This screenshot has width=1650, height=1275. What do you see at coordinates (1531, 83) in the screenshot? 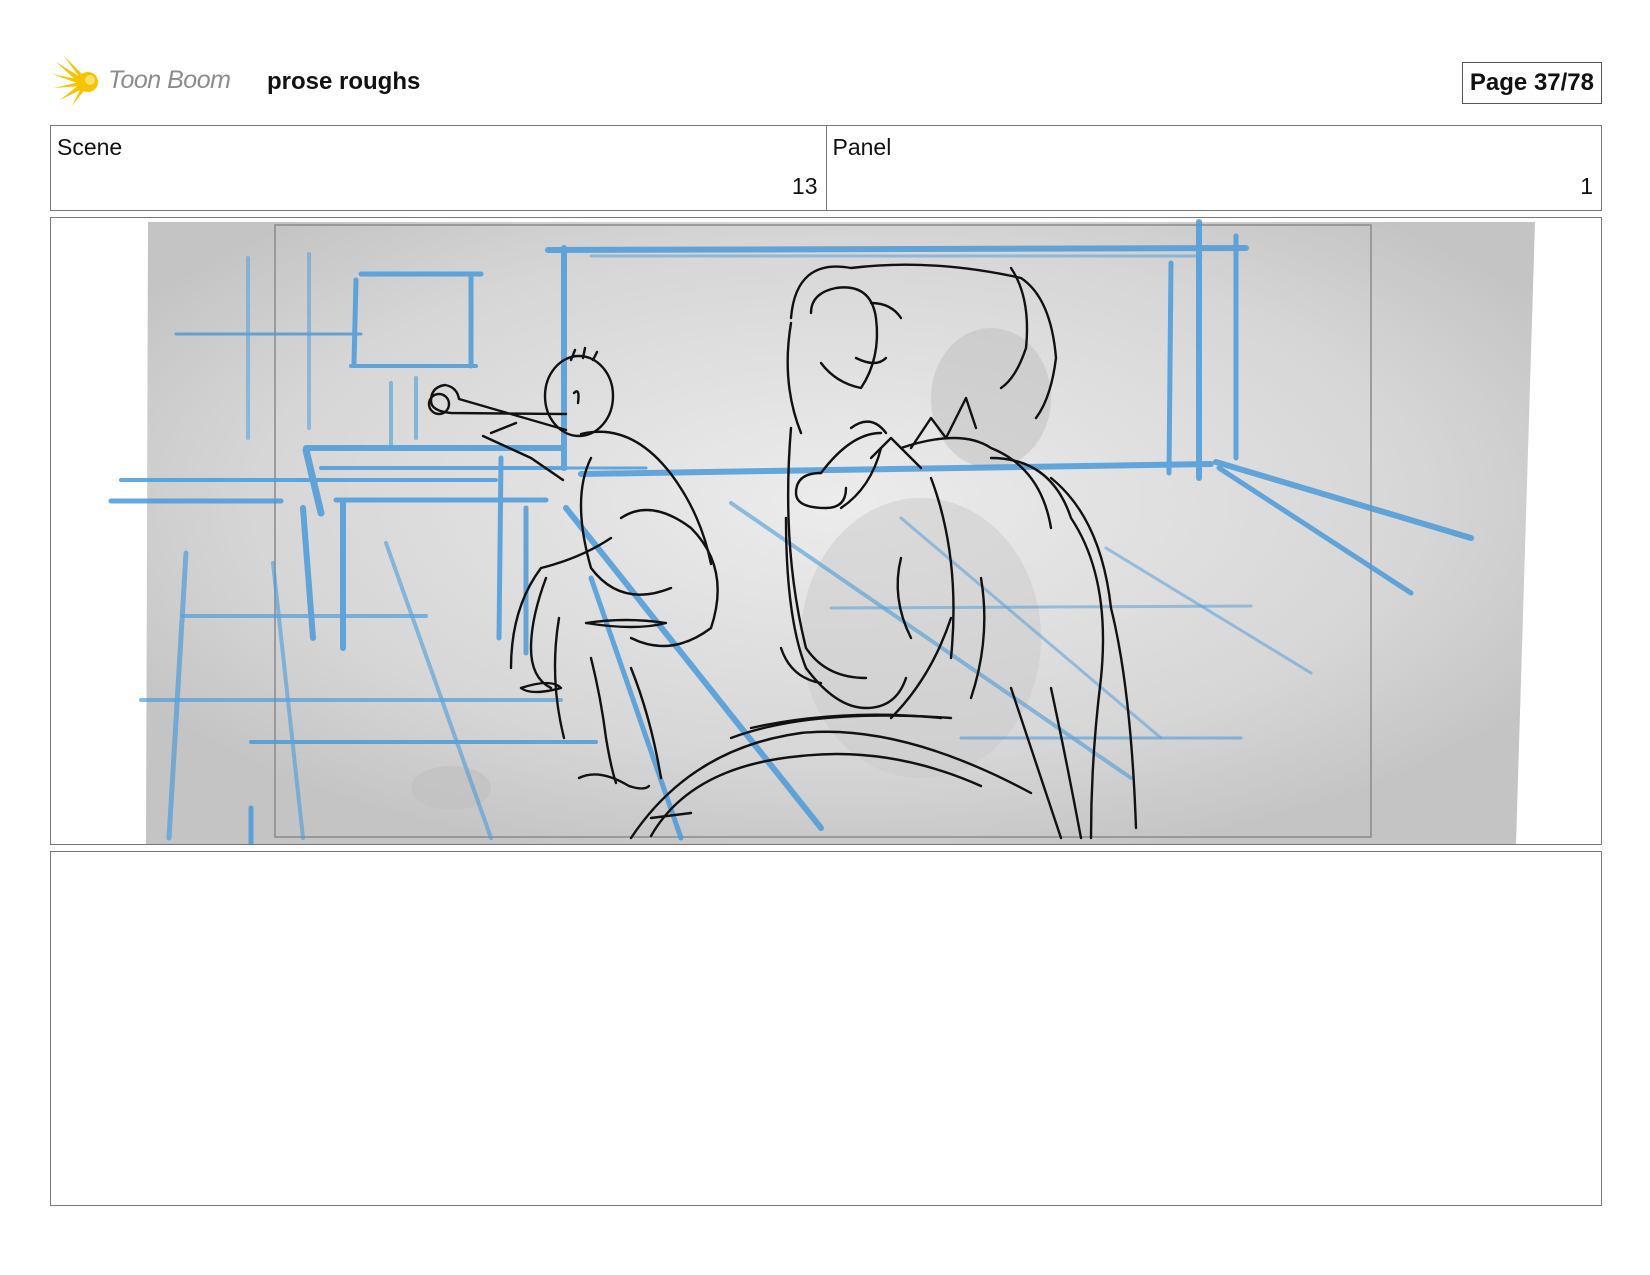
I see `page-number: Page 37/78` at bounding box center [1531, 83].